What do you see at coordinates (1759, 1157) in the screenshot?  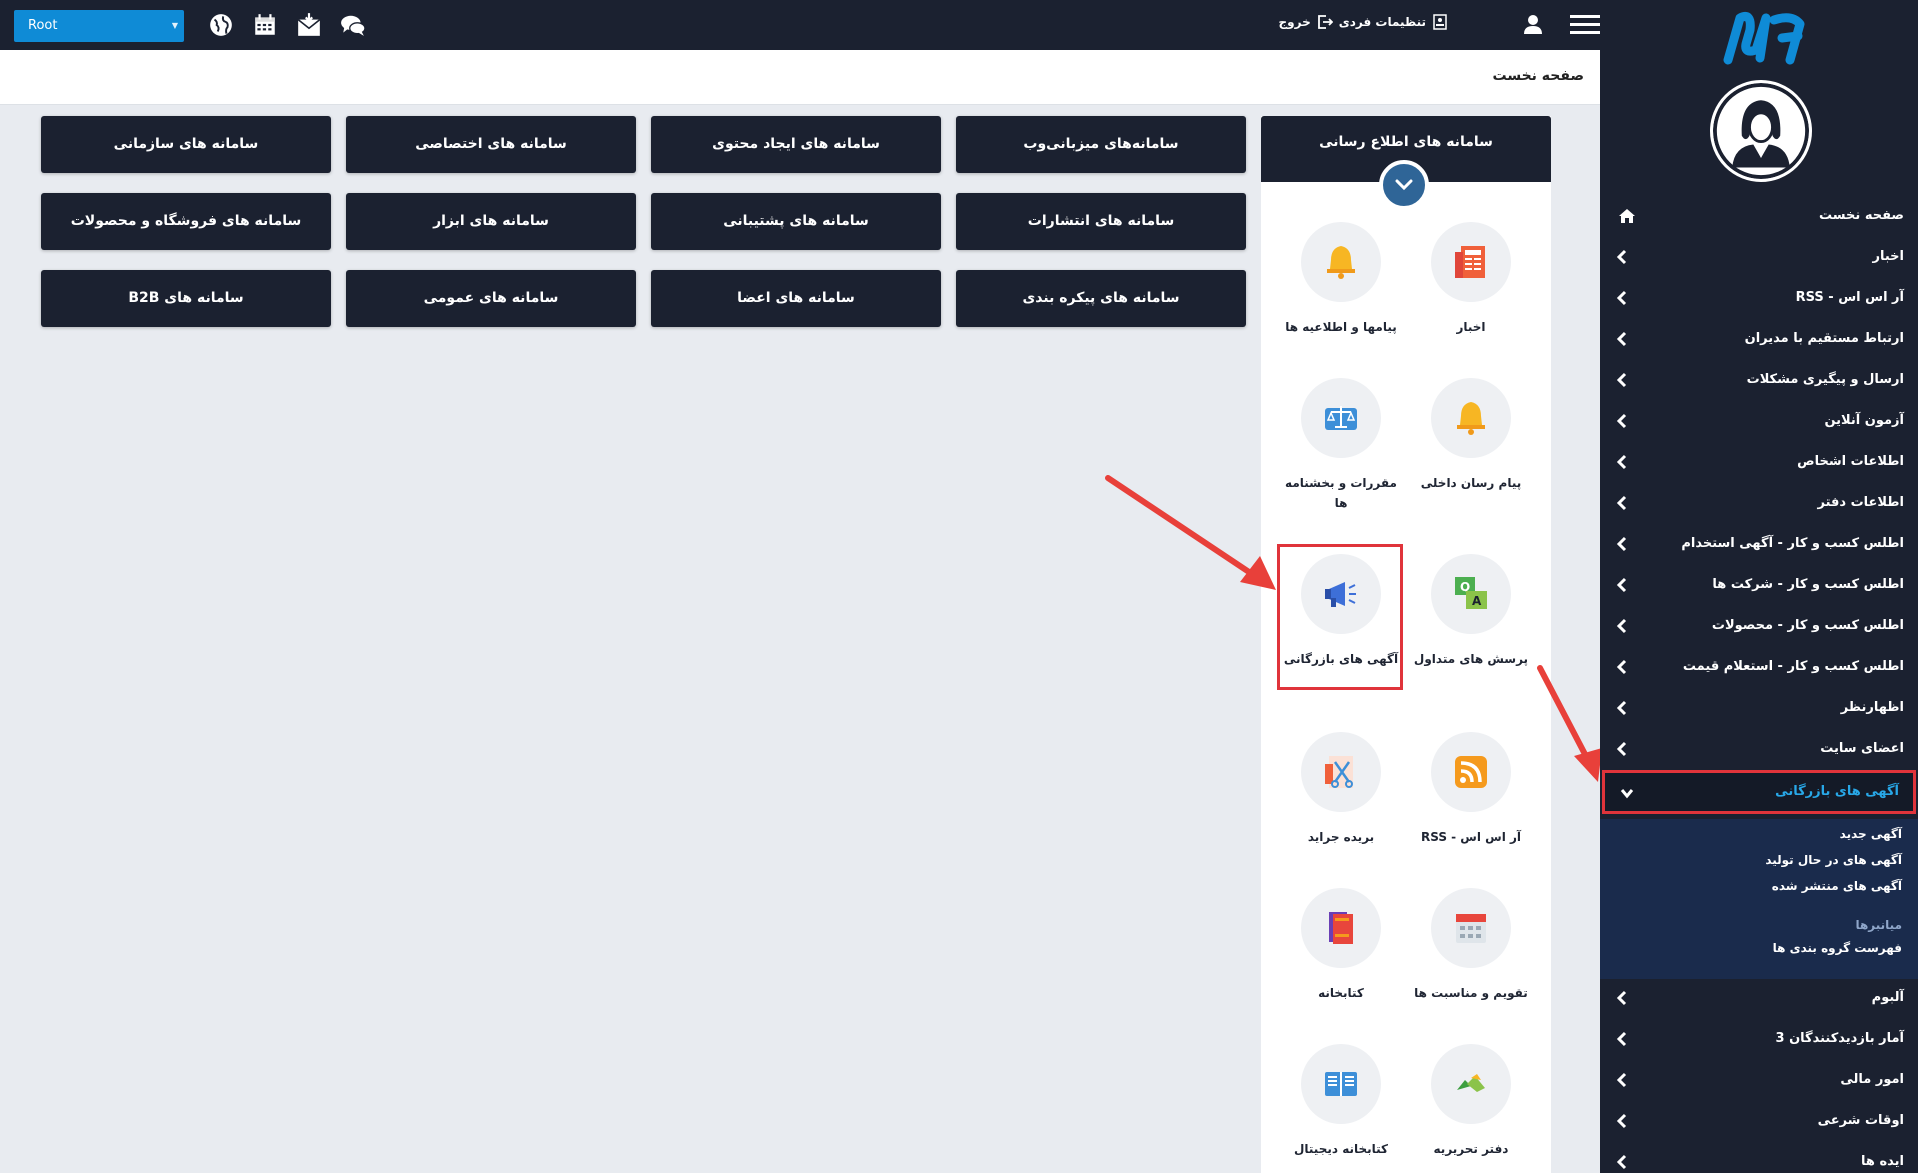 I see `sidebar-item-ideas: ایده ها` at bounding box center [1759, 1157].